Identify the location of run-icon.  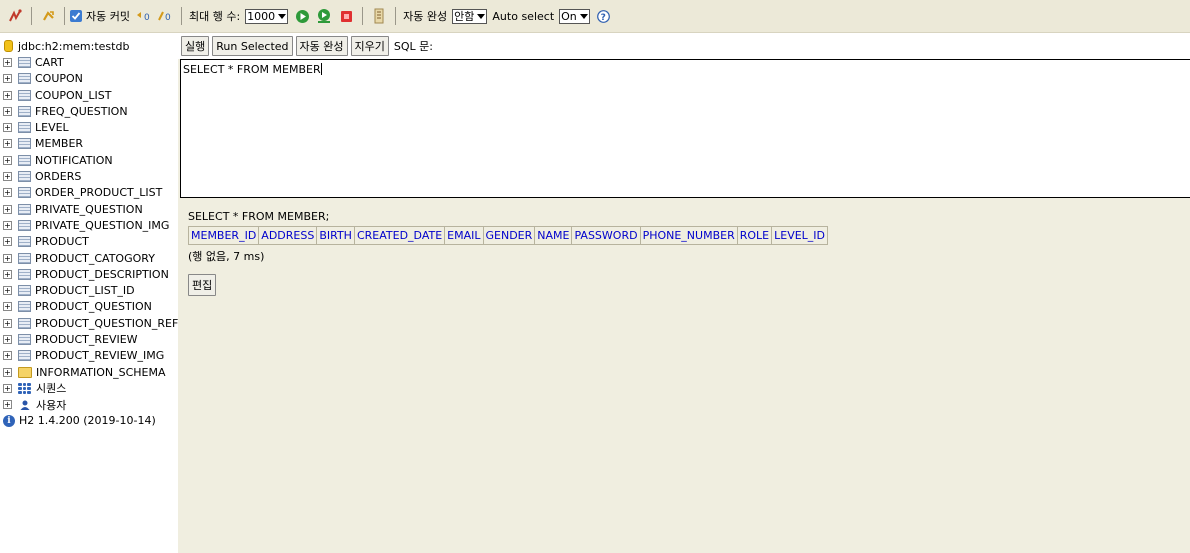
(302, 16).